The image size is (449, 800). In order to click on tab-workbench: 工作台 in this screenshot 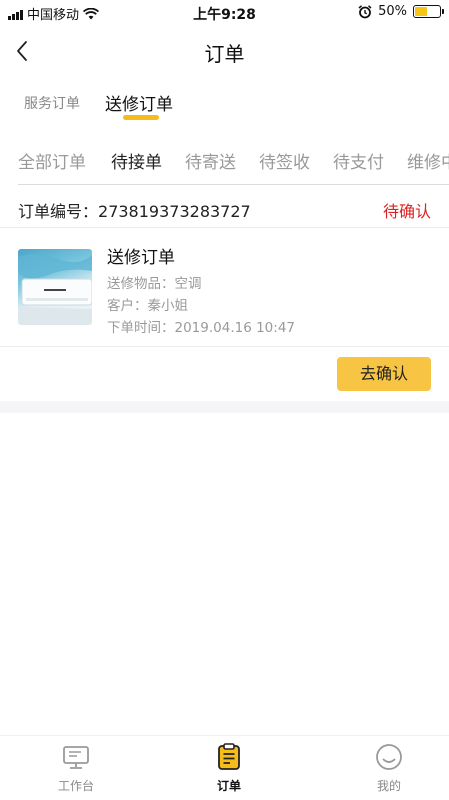, I will do `click(76, 768)`.